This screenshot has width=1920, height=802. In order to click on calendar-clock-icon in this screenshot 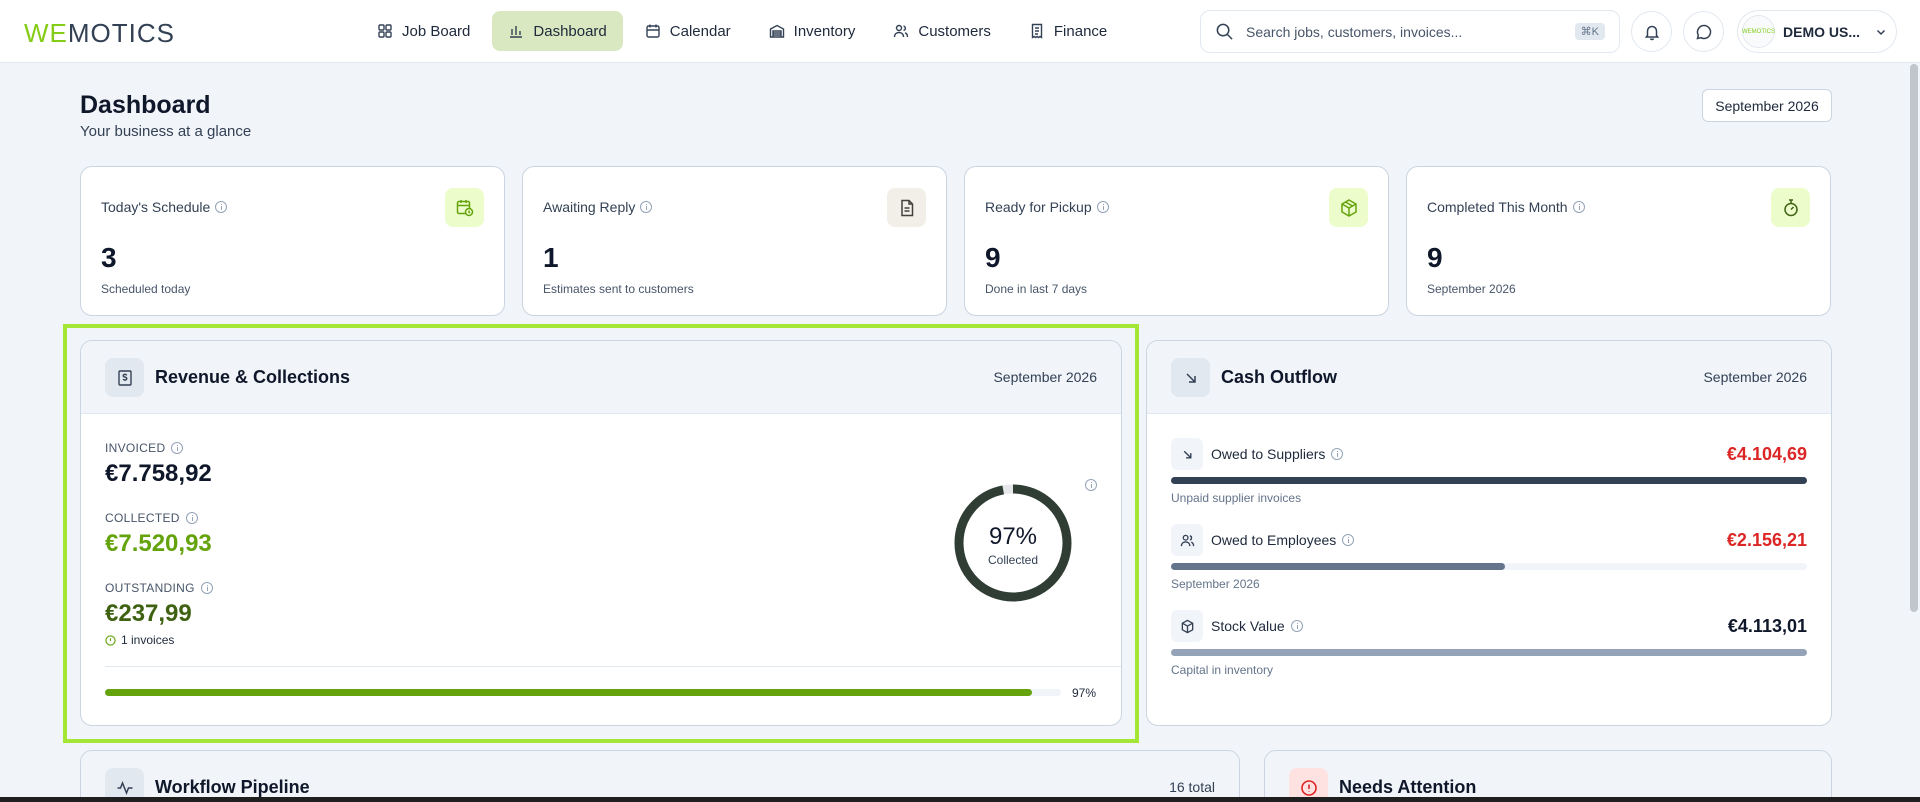, I will do `click(464, 207)`.